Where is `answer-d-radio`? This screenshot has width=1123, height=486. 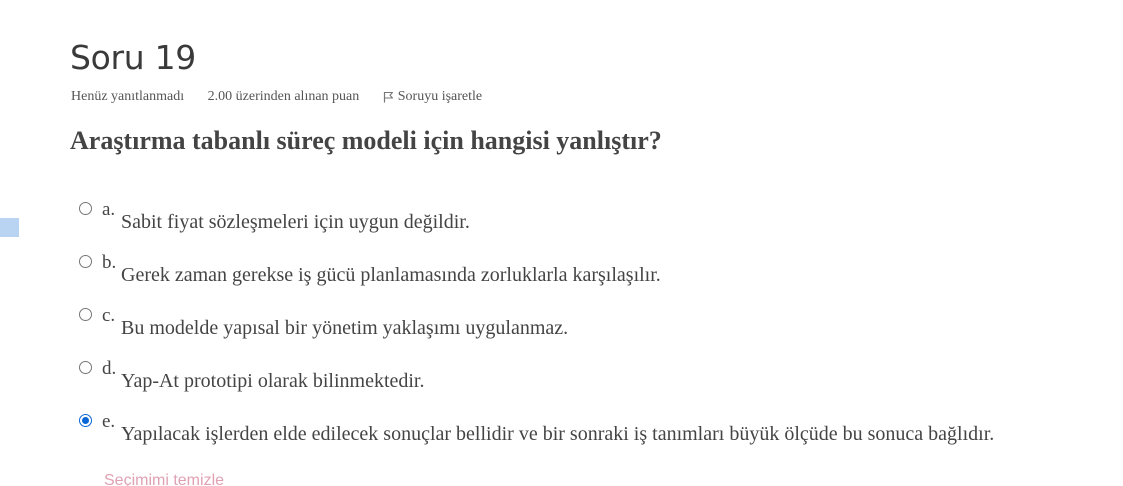 answer-d-radio is located at coordinates (85, 367).